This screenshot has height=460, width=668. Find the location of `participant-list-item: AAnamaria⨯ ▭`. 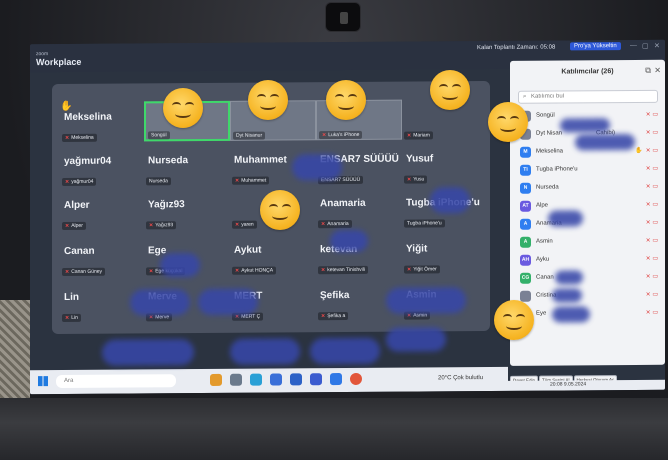

participant-list-item: AAnamaria⨯ ▭ is located at coordinates (589, 224).